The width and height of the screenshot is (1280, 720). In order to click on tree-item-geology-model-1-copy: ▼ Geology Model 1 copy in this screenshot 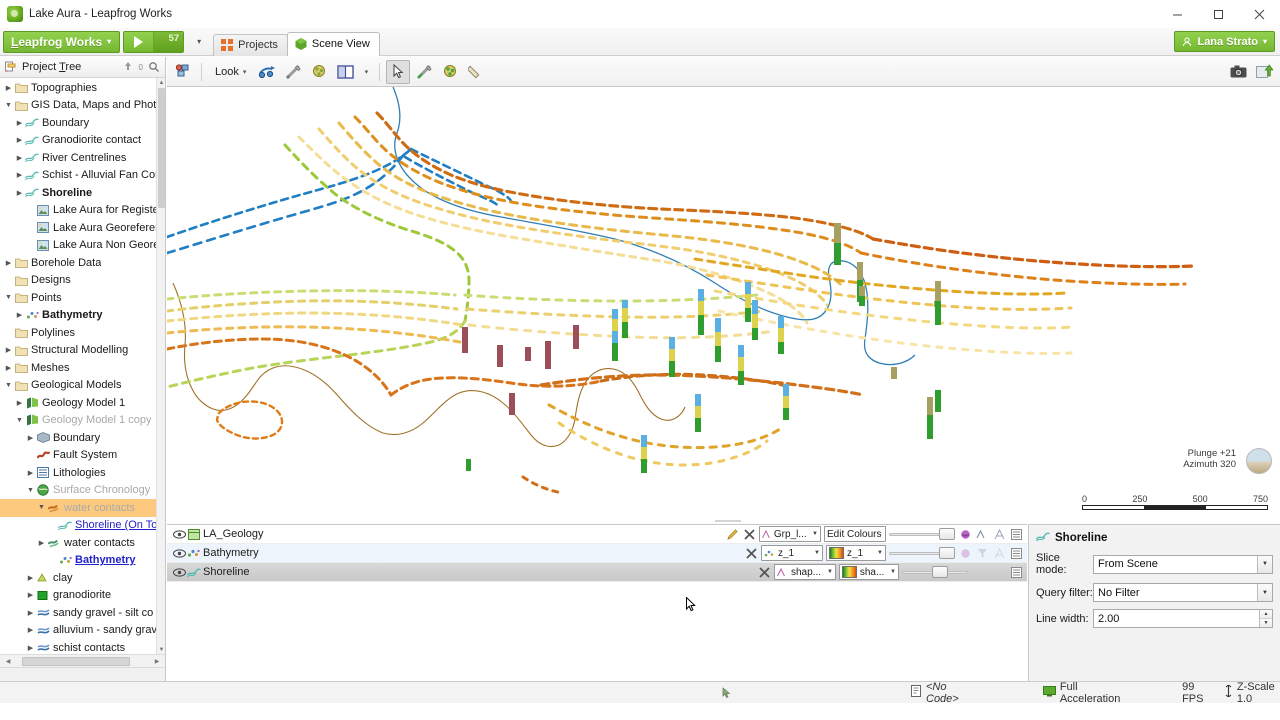, I will do `click(82, 421)`.